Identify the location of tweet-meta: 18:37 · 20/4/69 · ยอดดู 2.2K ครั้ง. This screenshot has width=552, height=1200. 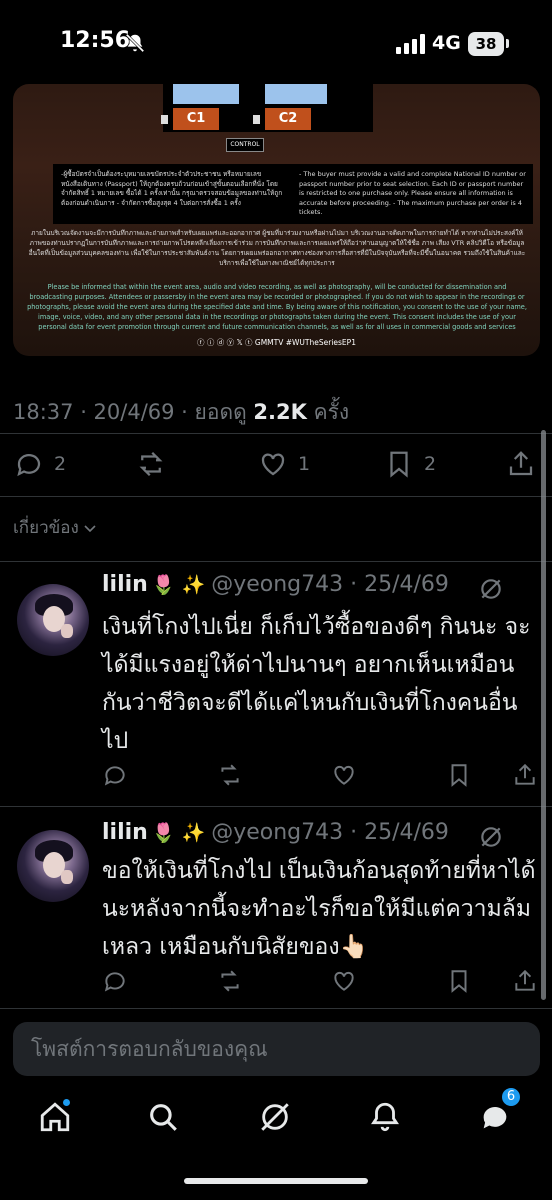
(181, 412).